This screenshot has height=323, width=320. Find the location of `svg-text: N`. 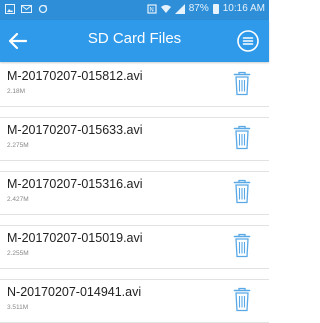

svg-text: N is located at coordinates (151, 9).